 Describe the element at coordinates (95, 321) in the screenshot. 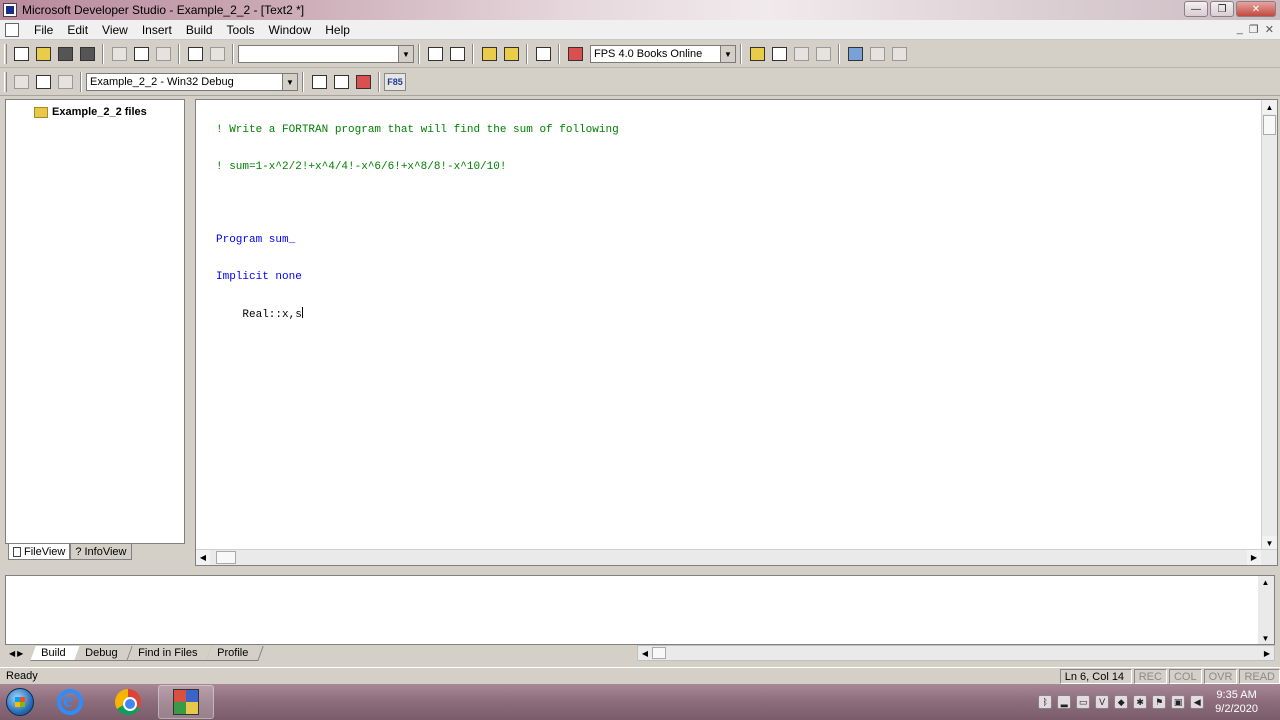

I see `workspace-pane: Example_2_2 files` at that location.